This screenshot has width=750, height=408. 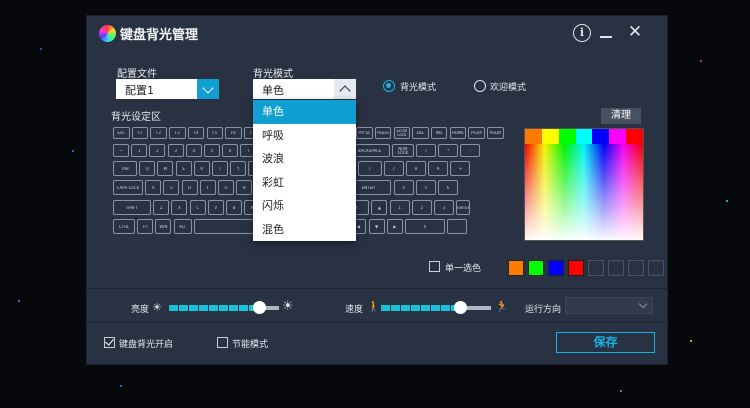 I want to click on keyboard-key: D, so click(x=189, y=187).